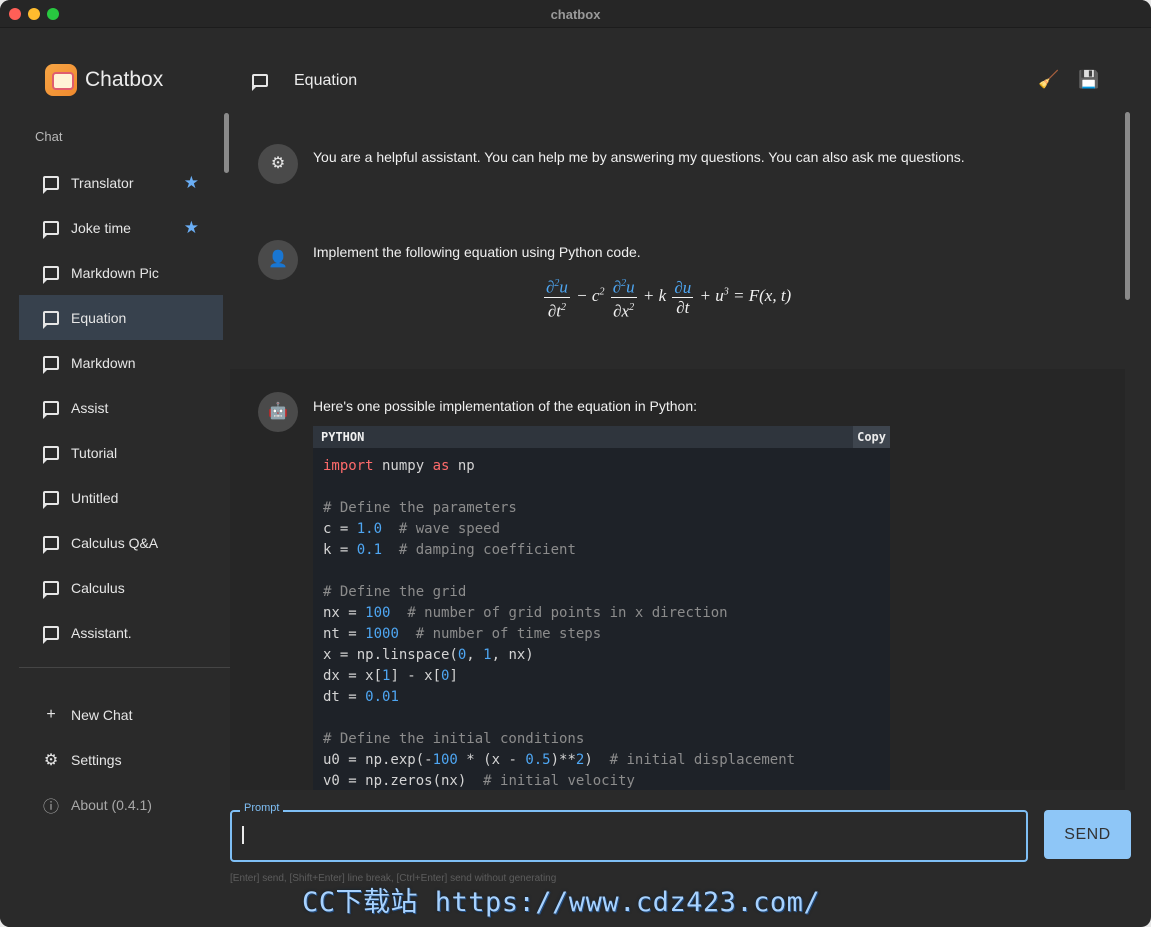  Describe the element at coordinates (1127, 206) in the screenshot. I see `messages-scrollbar` at that location.